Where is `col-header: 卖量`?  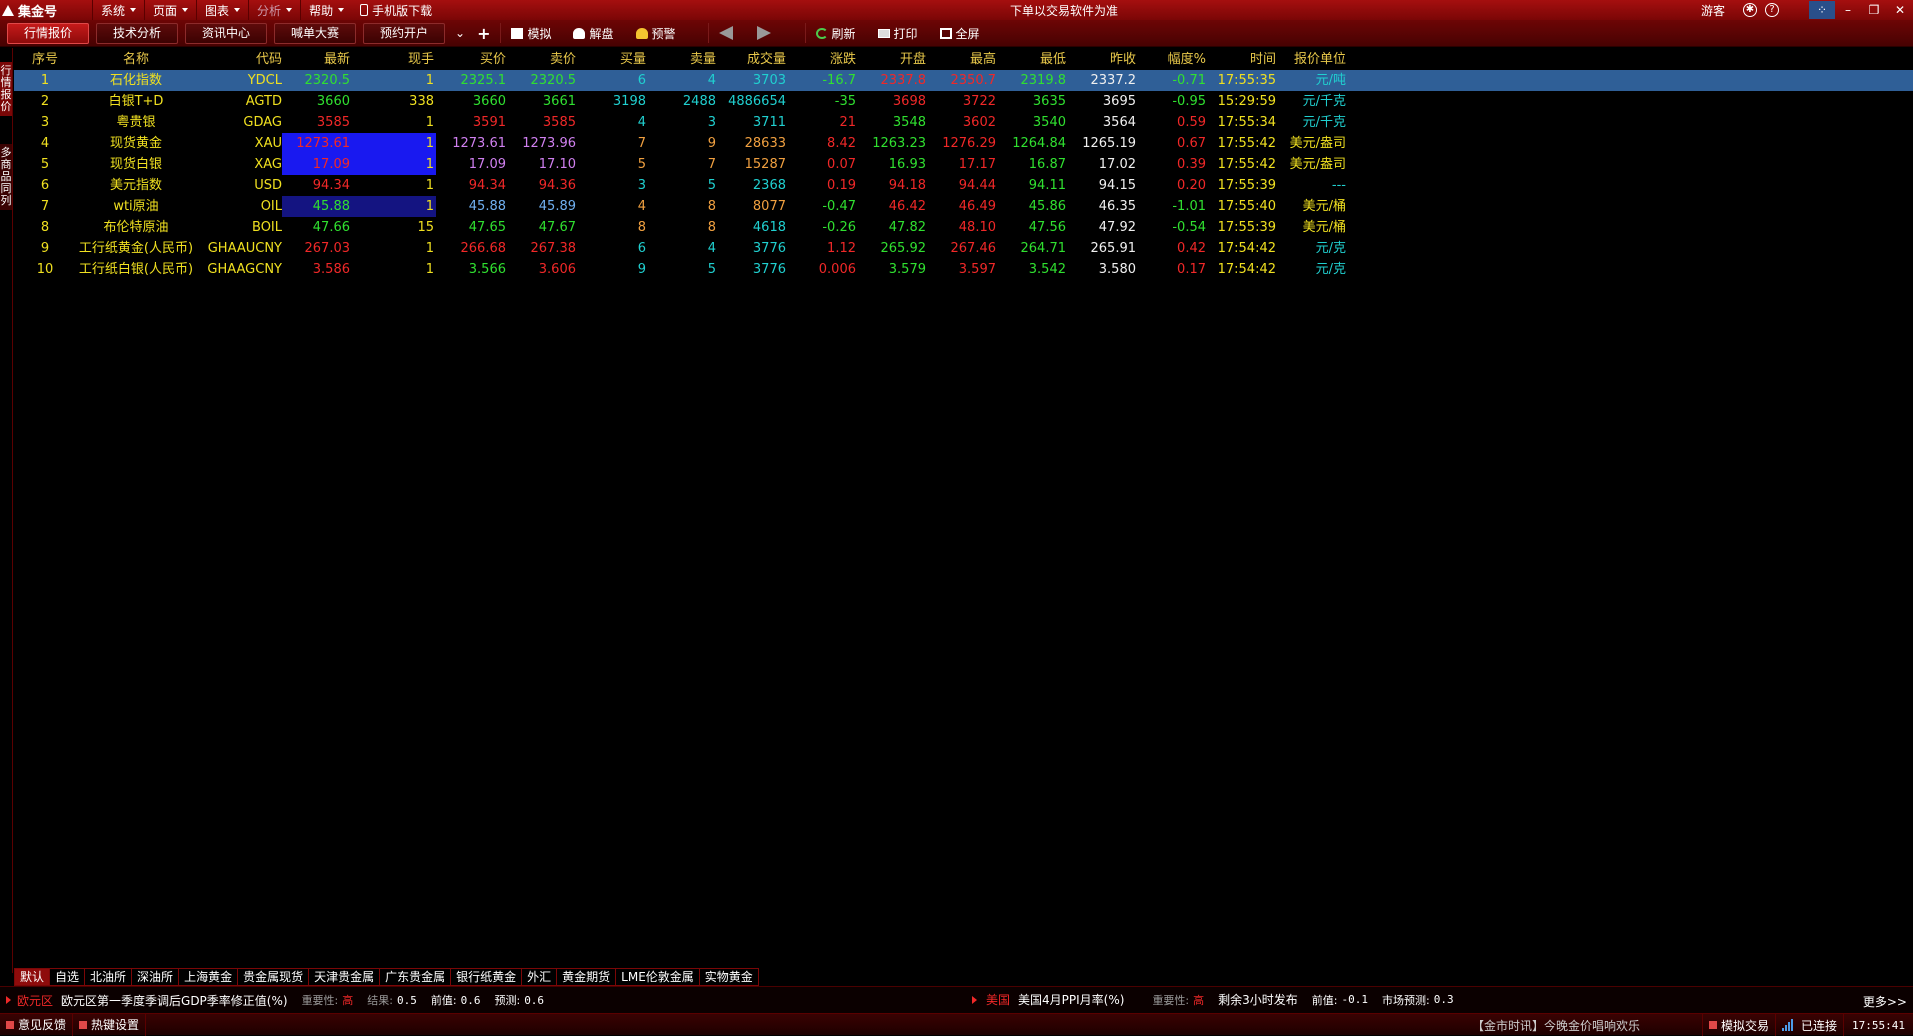 col-header: 卖量 is located at coordinates (681, 59).